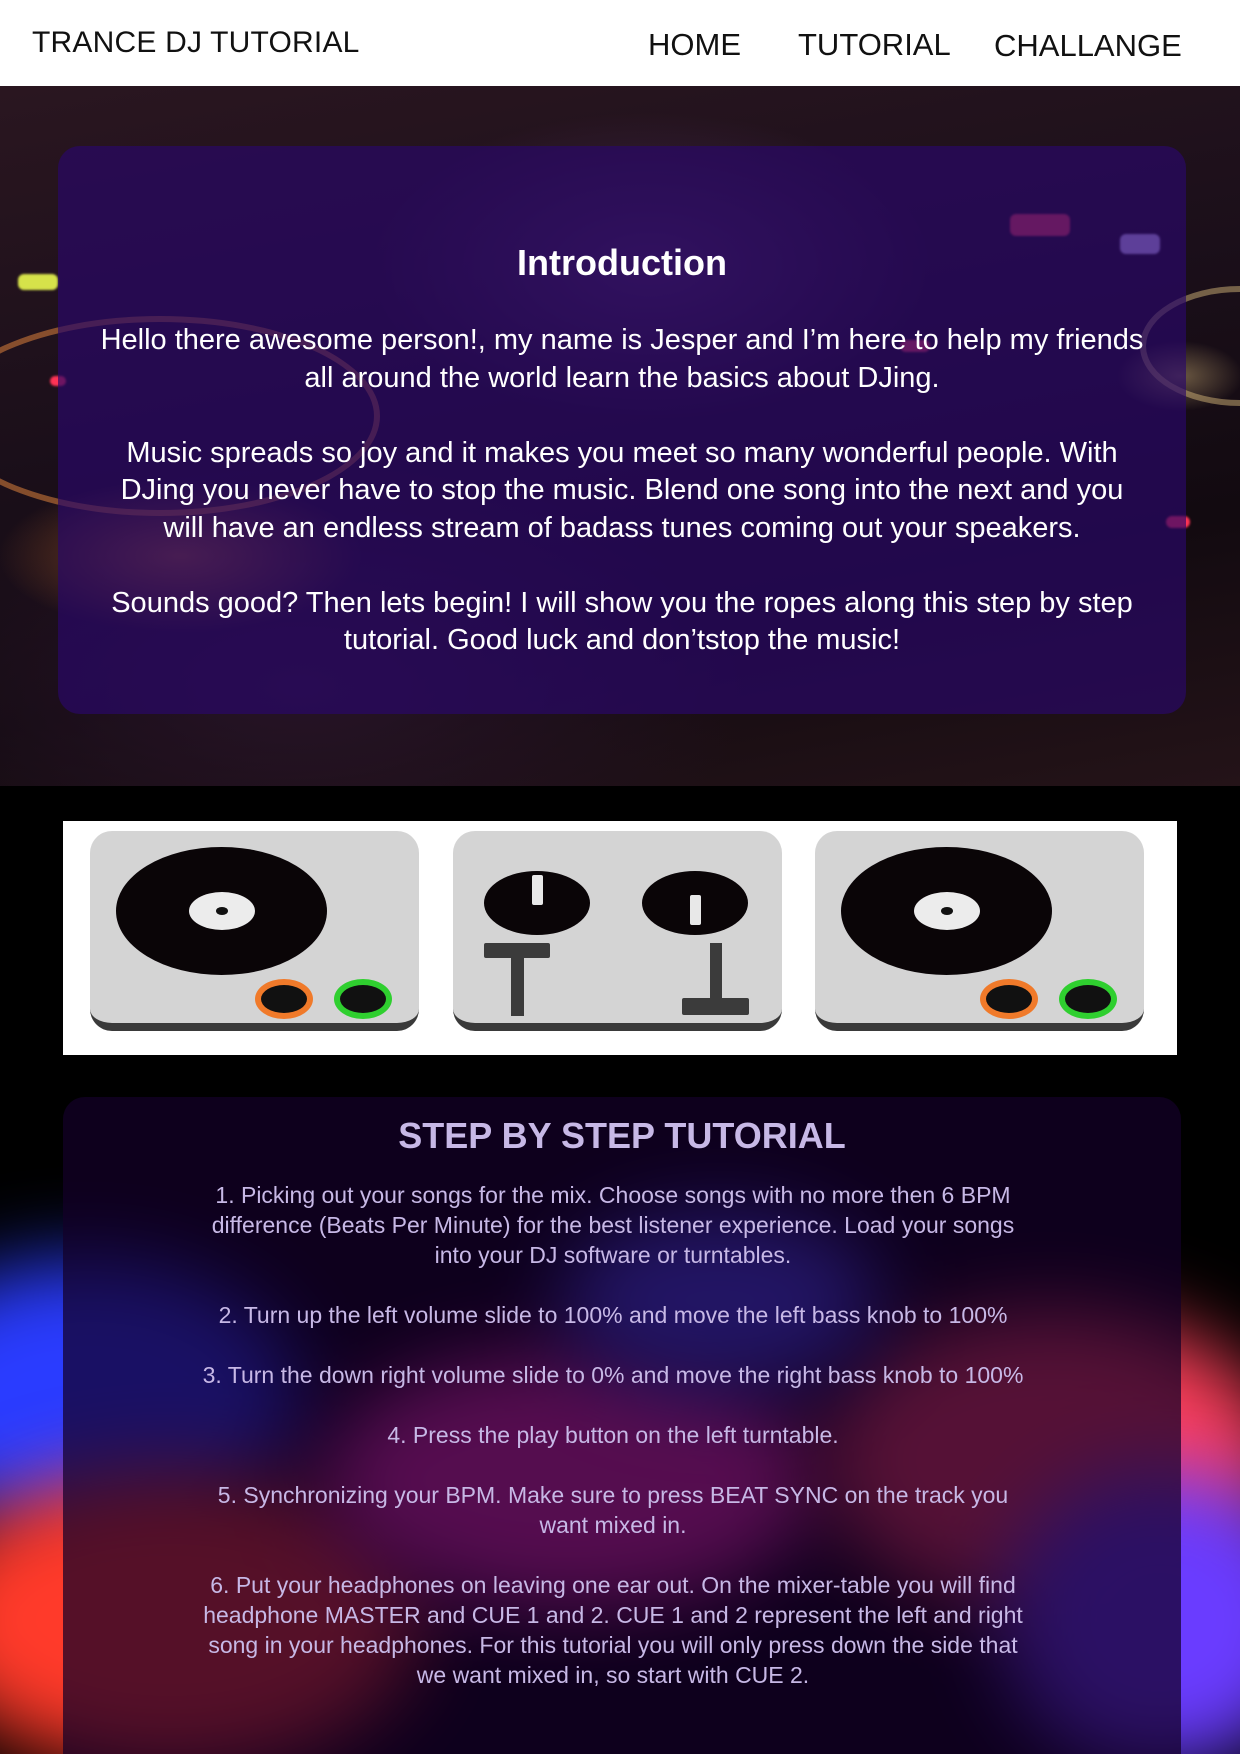 The image size is (1240, 1754). Describe the element at coordinates (1088, 46) in the screenshot. I see `nav-challange-link: CHALLANGE` at that location.